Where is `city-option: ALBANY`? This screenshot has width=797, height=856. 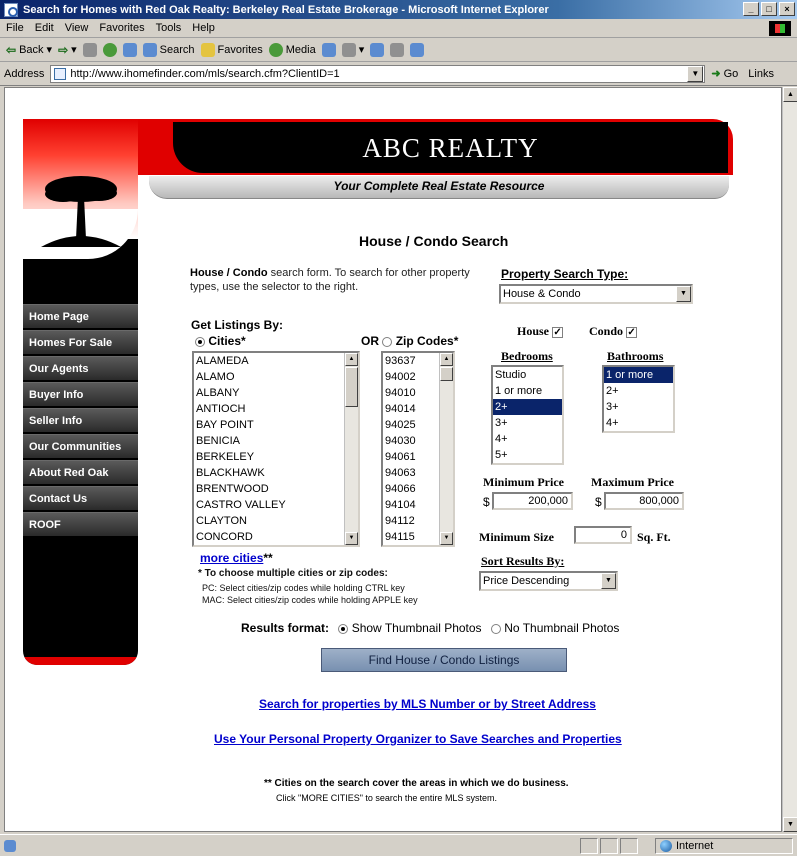
city-option: ALBANY is located at coordinates (276, 393).